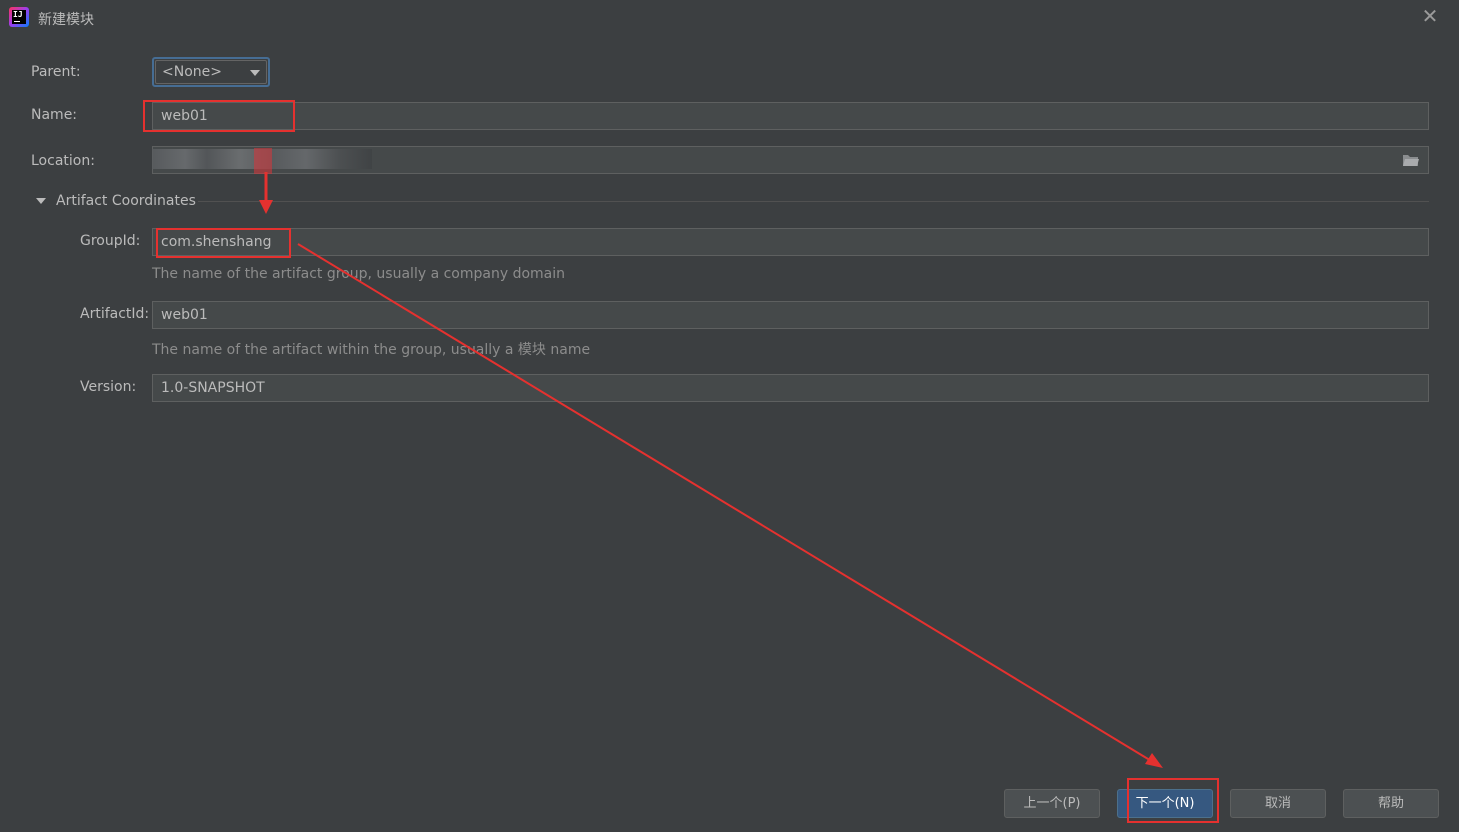  I want to click on parent-dropdown: <None>, so click(211, 72).